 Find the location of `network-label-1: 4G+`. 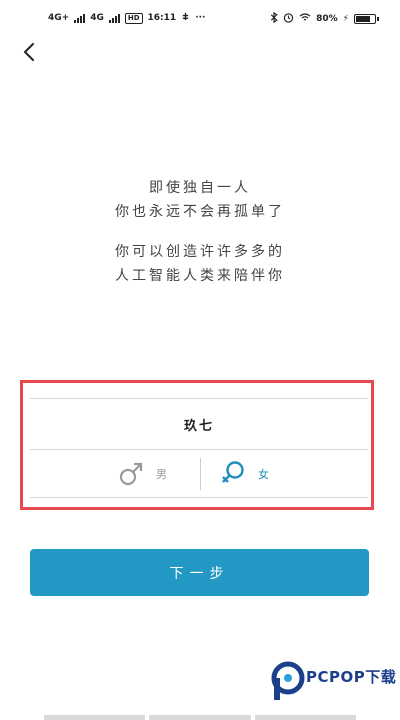

network-label-1: 4G+ is located at coordinates (59, 18).